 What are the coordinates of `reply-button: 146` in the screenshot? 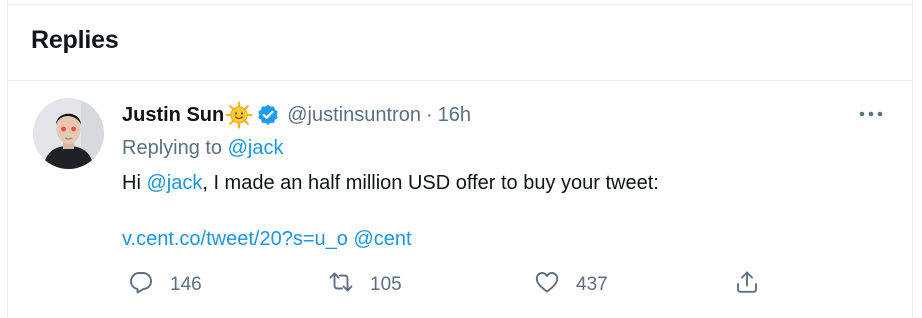 It's located at (165, 285).